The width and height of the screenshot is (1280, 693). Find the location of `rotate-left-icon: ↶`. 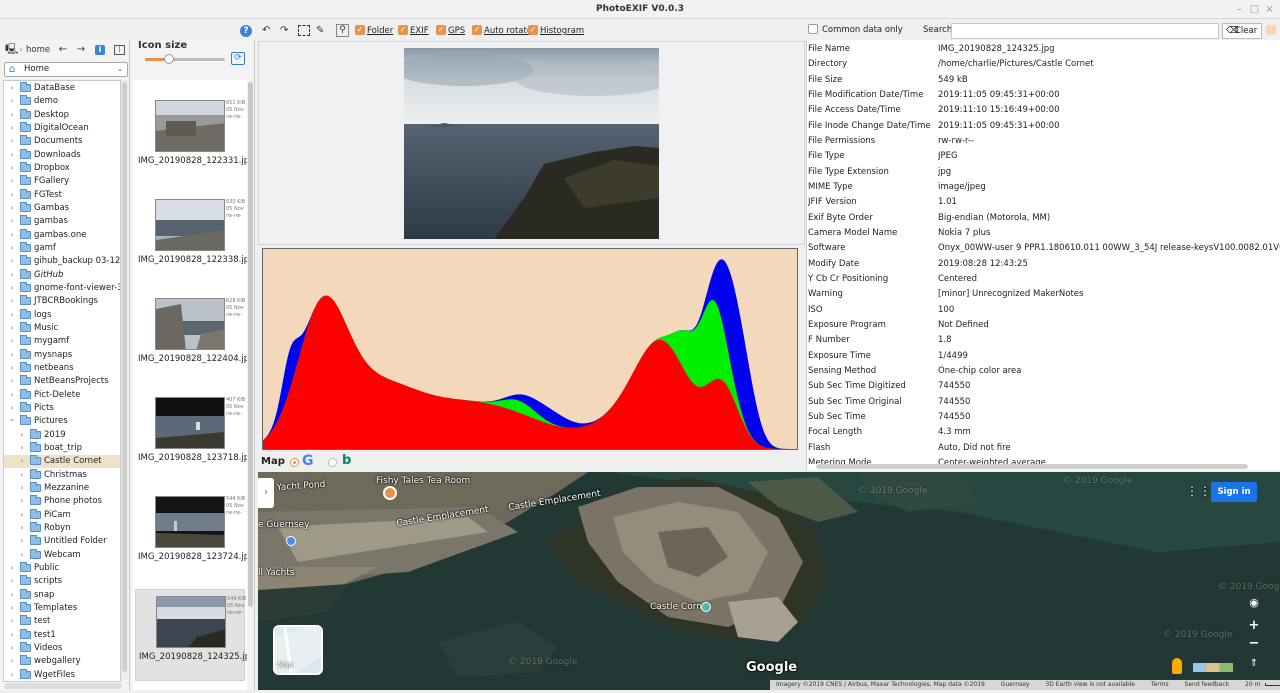

rotate-left-icon: ↶ is located at coordinates (266, 31).